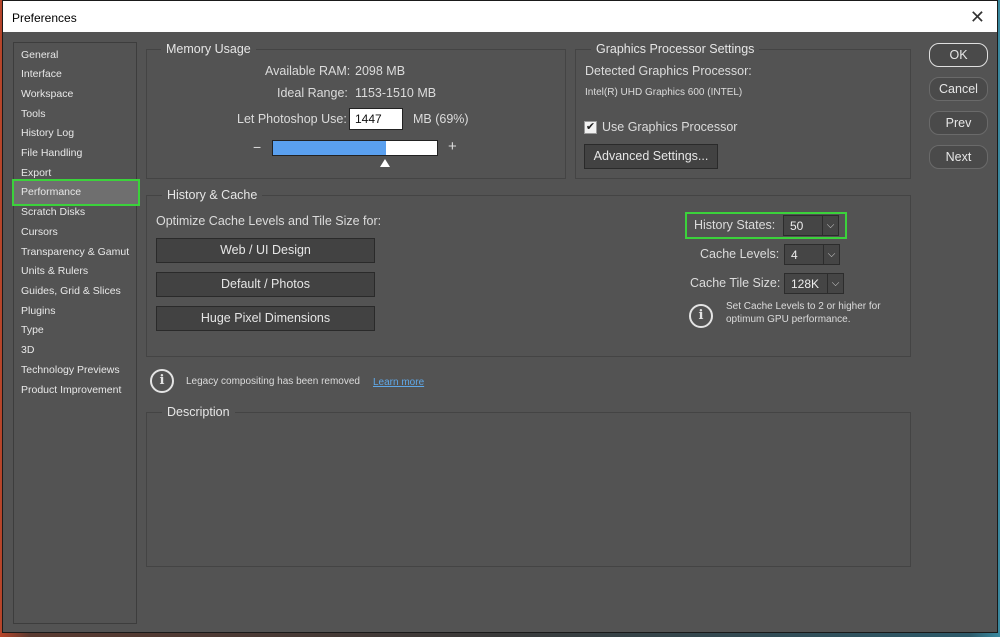  What do you see at coordinates (75, 390) in the screenshot?
I see `sidebar-item-product-improvement: Product Improvement` at bounding box center [75, 390].